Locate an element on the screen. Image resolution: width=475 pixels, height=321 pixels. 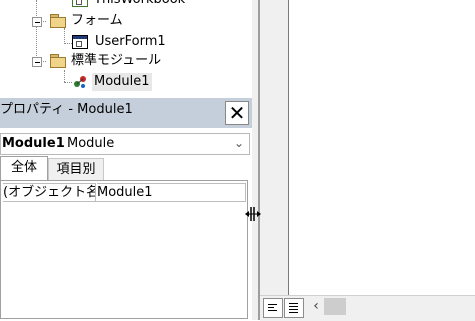
tab-label: 項目別 is located at coordinates (76, 169).